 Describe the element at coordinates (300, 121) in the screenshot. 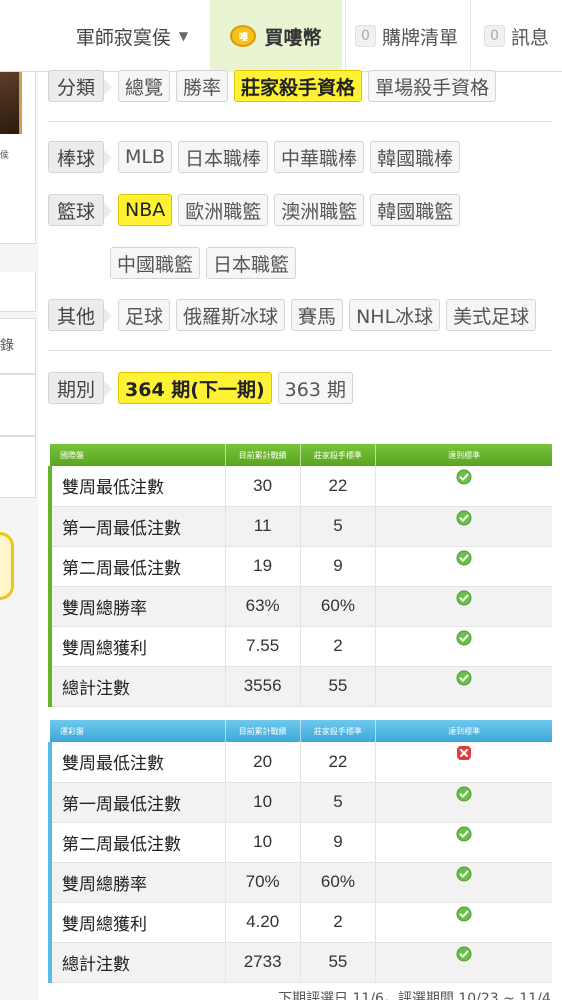

I see `divider` at that location.